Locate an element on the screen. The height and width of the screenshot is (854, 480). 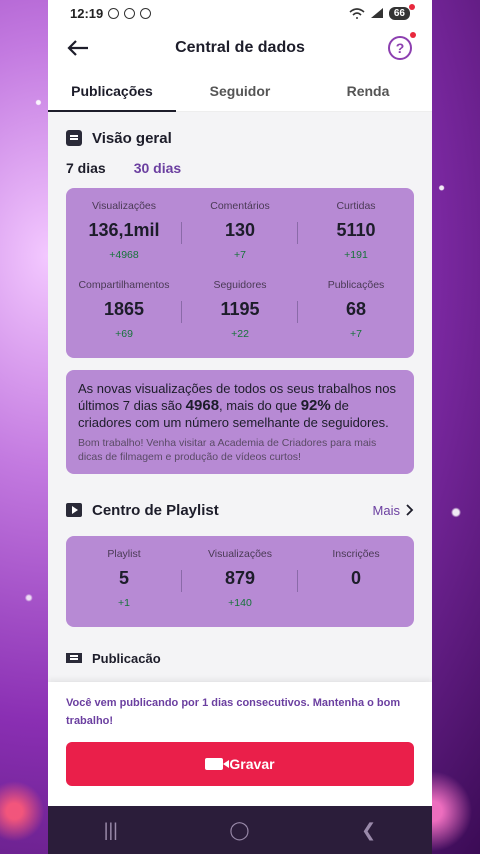
back-button is located at coordinates (78, 48).